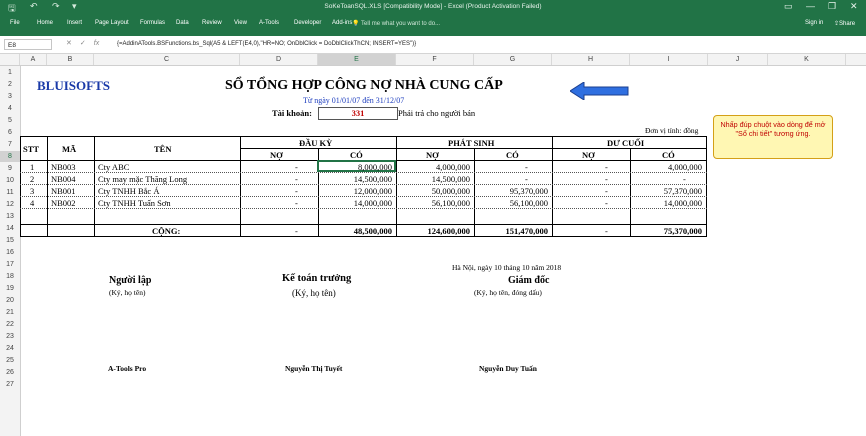 The height and width of the screenshot is (436, 866). Describe the element at coordinates (10, 180) in the screenshot. I see `row-header-10: 10` at that location.